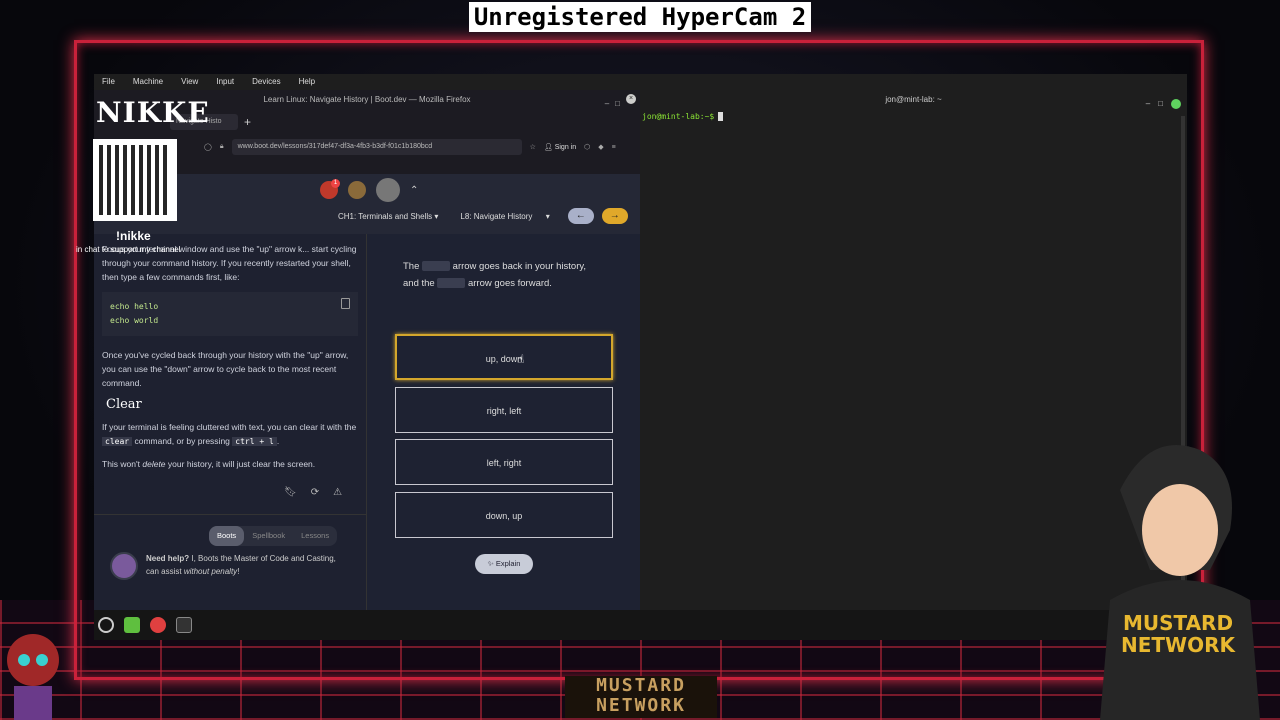 The image size is (1280, 720). I want to click on tab-lessons: Lessons, so click(315, 536).